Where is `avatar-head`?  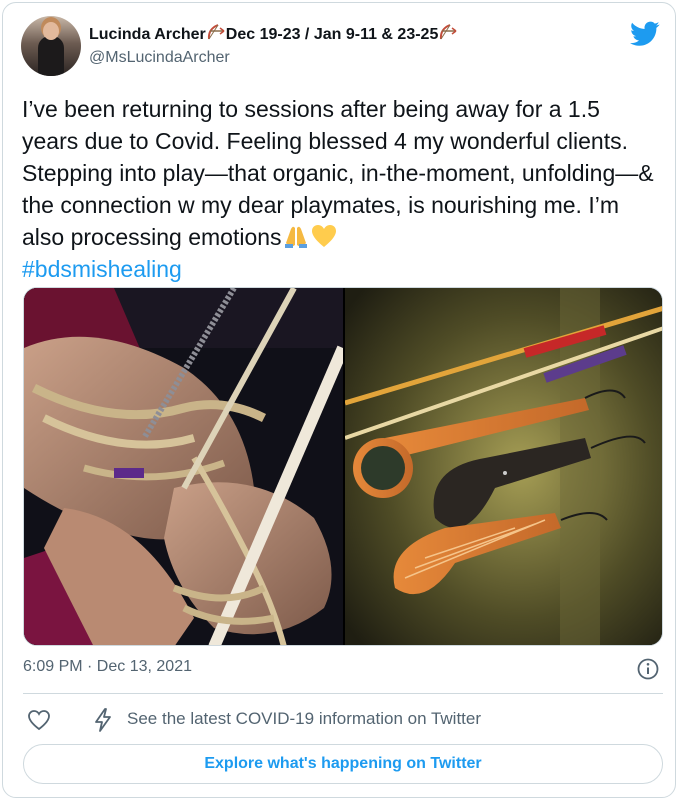
avatar-head is located at coordinates (51, 31).